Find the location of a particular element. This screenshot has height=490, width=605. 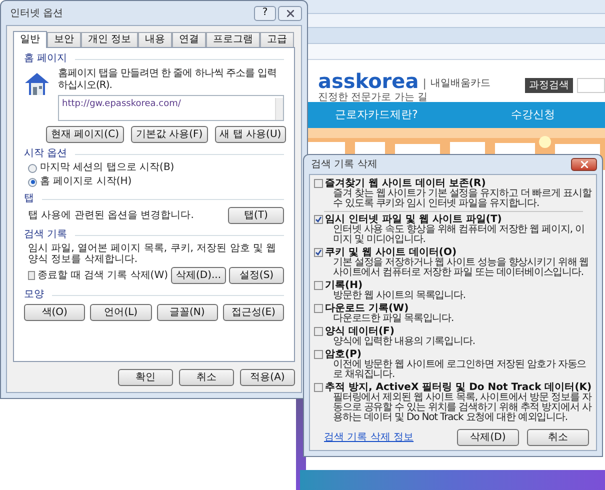

history-button: 설정(S) is located at coordinates (256, 275).